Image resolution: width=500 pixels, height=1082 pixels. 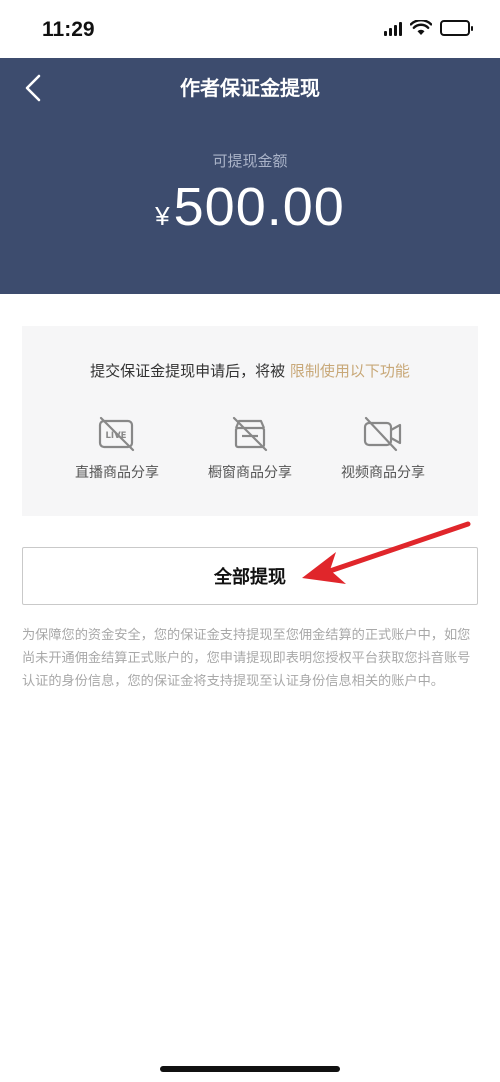 I want to click on status-time: 11:29, so click(x=68, y=29).